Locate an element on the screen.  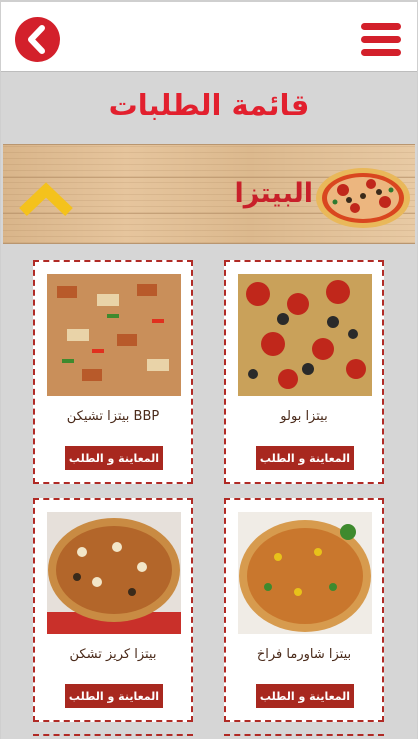
hamburger-menu-icon is located at coordinates (381, 26).